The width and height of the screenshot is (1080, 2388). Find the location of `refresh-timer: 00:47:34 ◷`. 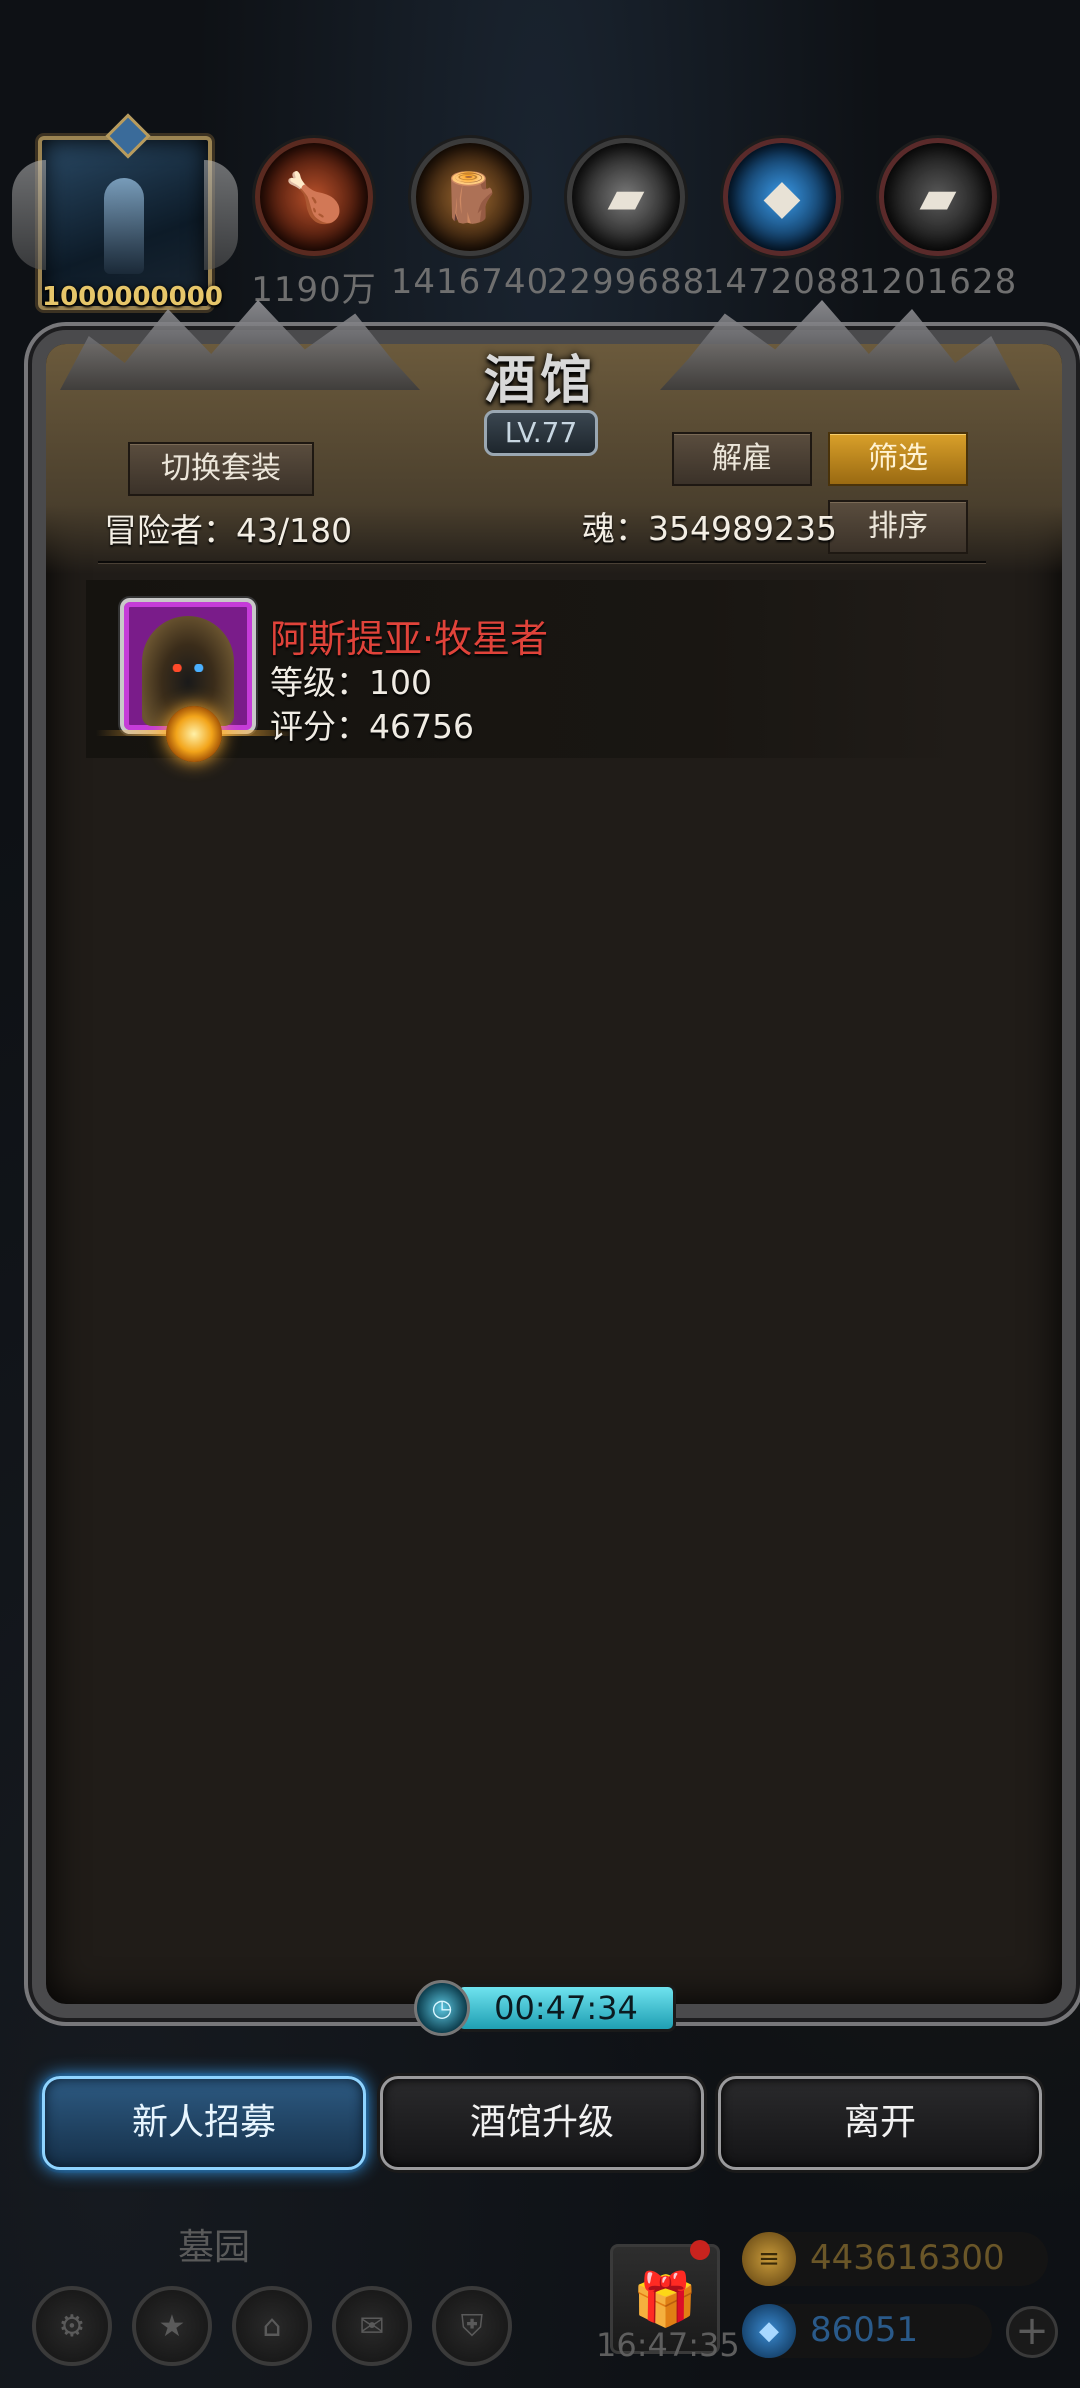

refresh-timer: 00:47:34 ◷ is located at coordinates (545, 2008).